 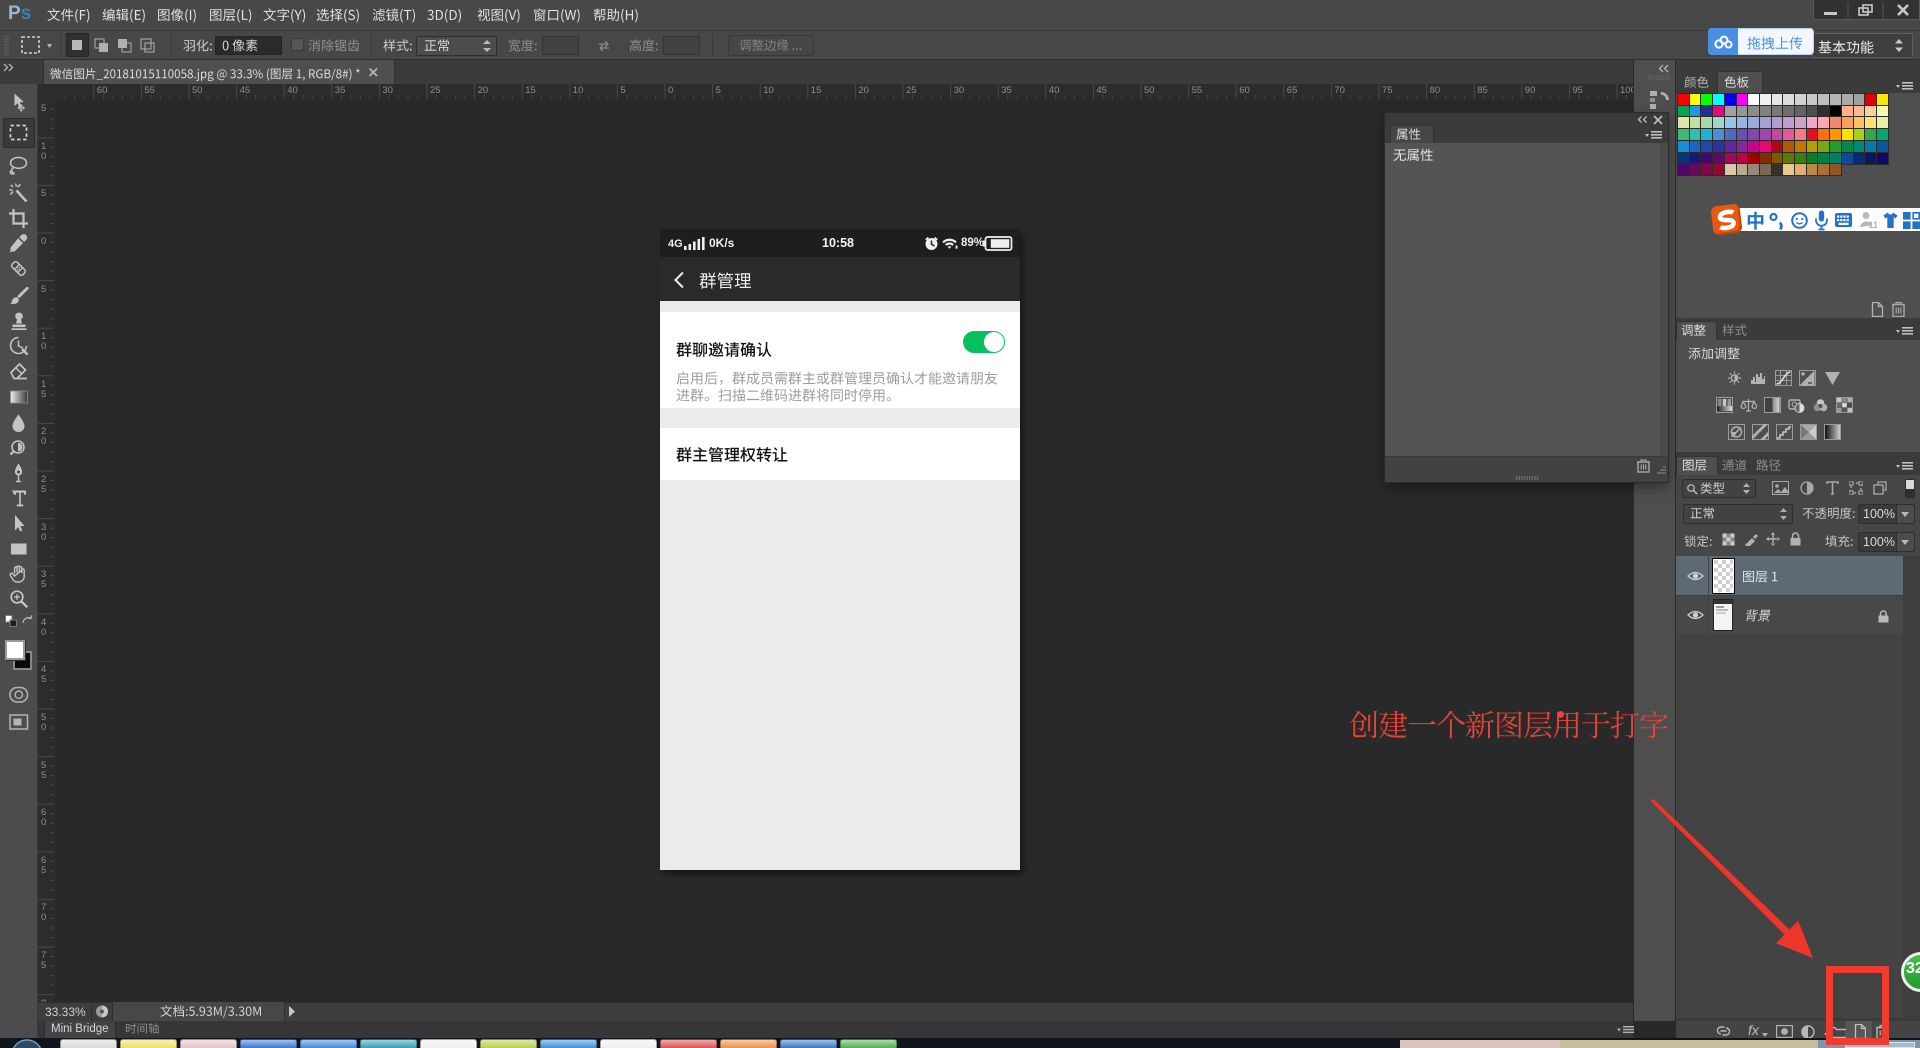 I want to click on svg-text: 11, so click(x=1873, y=225).